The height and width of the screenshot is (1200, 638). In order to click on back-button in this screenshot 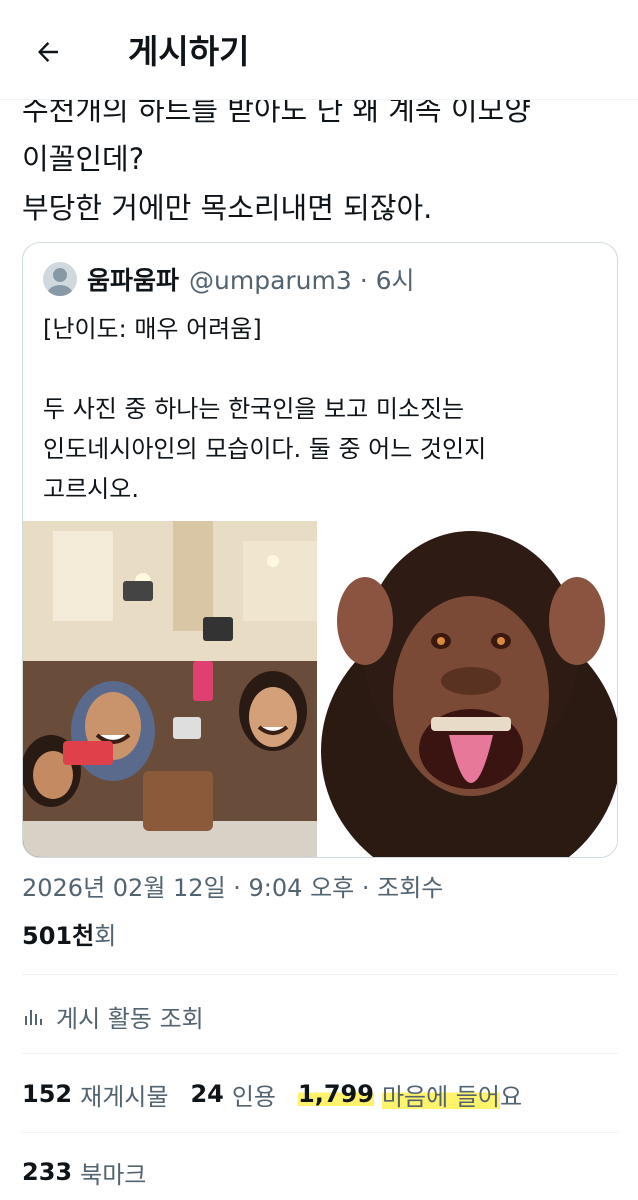, I will do `click(48, 52)`.